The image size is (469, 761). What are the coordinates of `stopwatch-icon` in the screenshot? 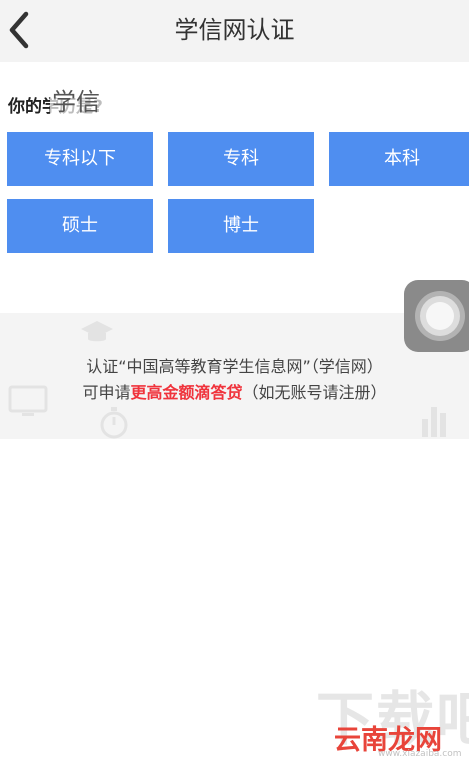 It's located at (114, 423).